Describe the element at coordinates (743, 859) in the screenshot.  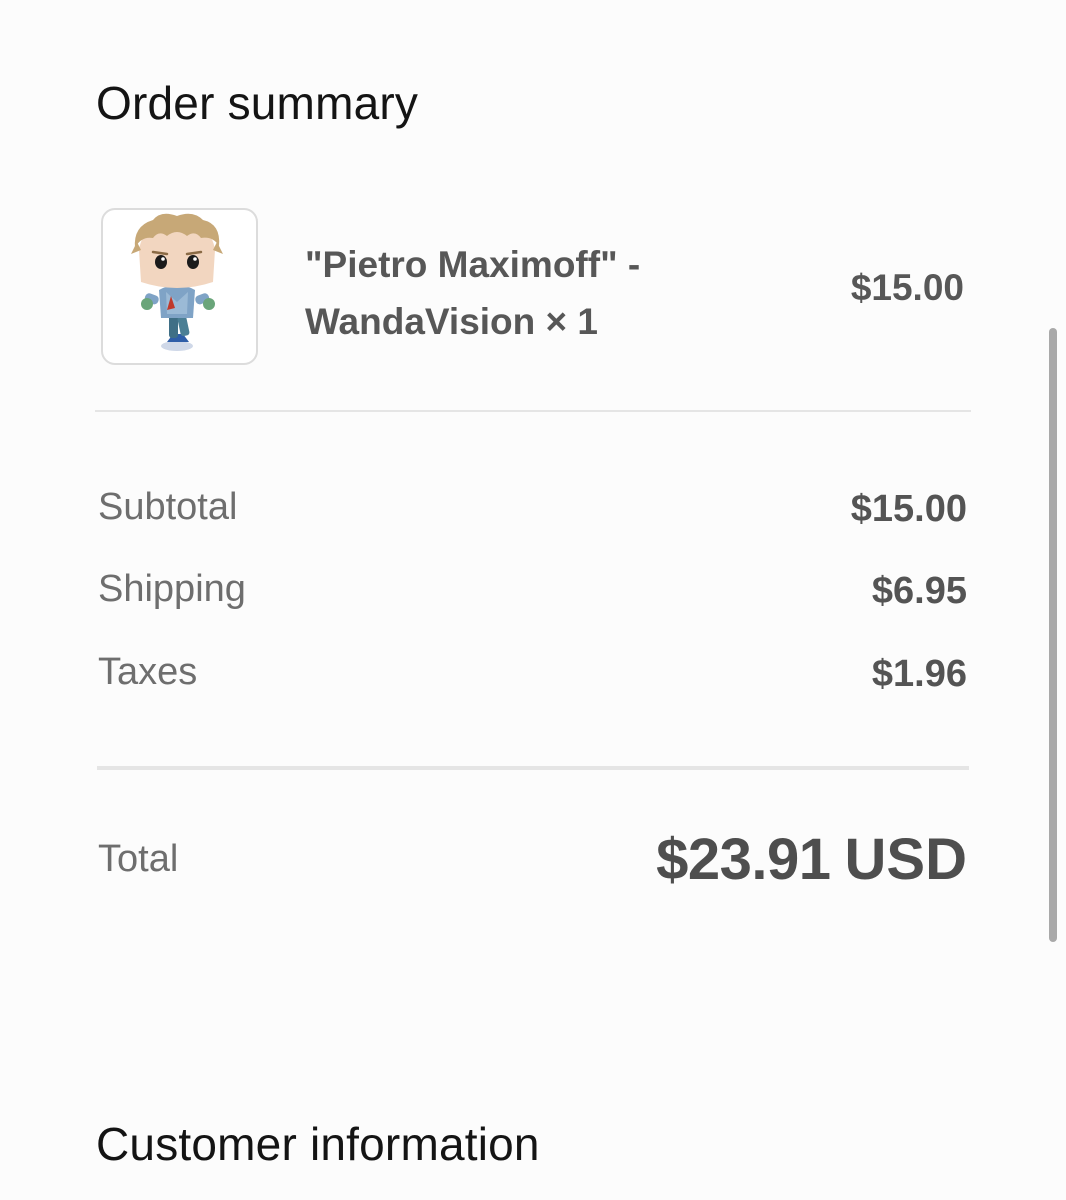
I see `total-amount: $23.91` at that location.